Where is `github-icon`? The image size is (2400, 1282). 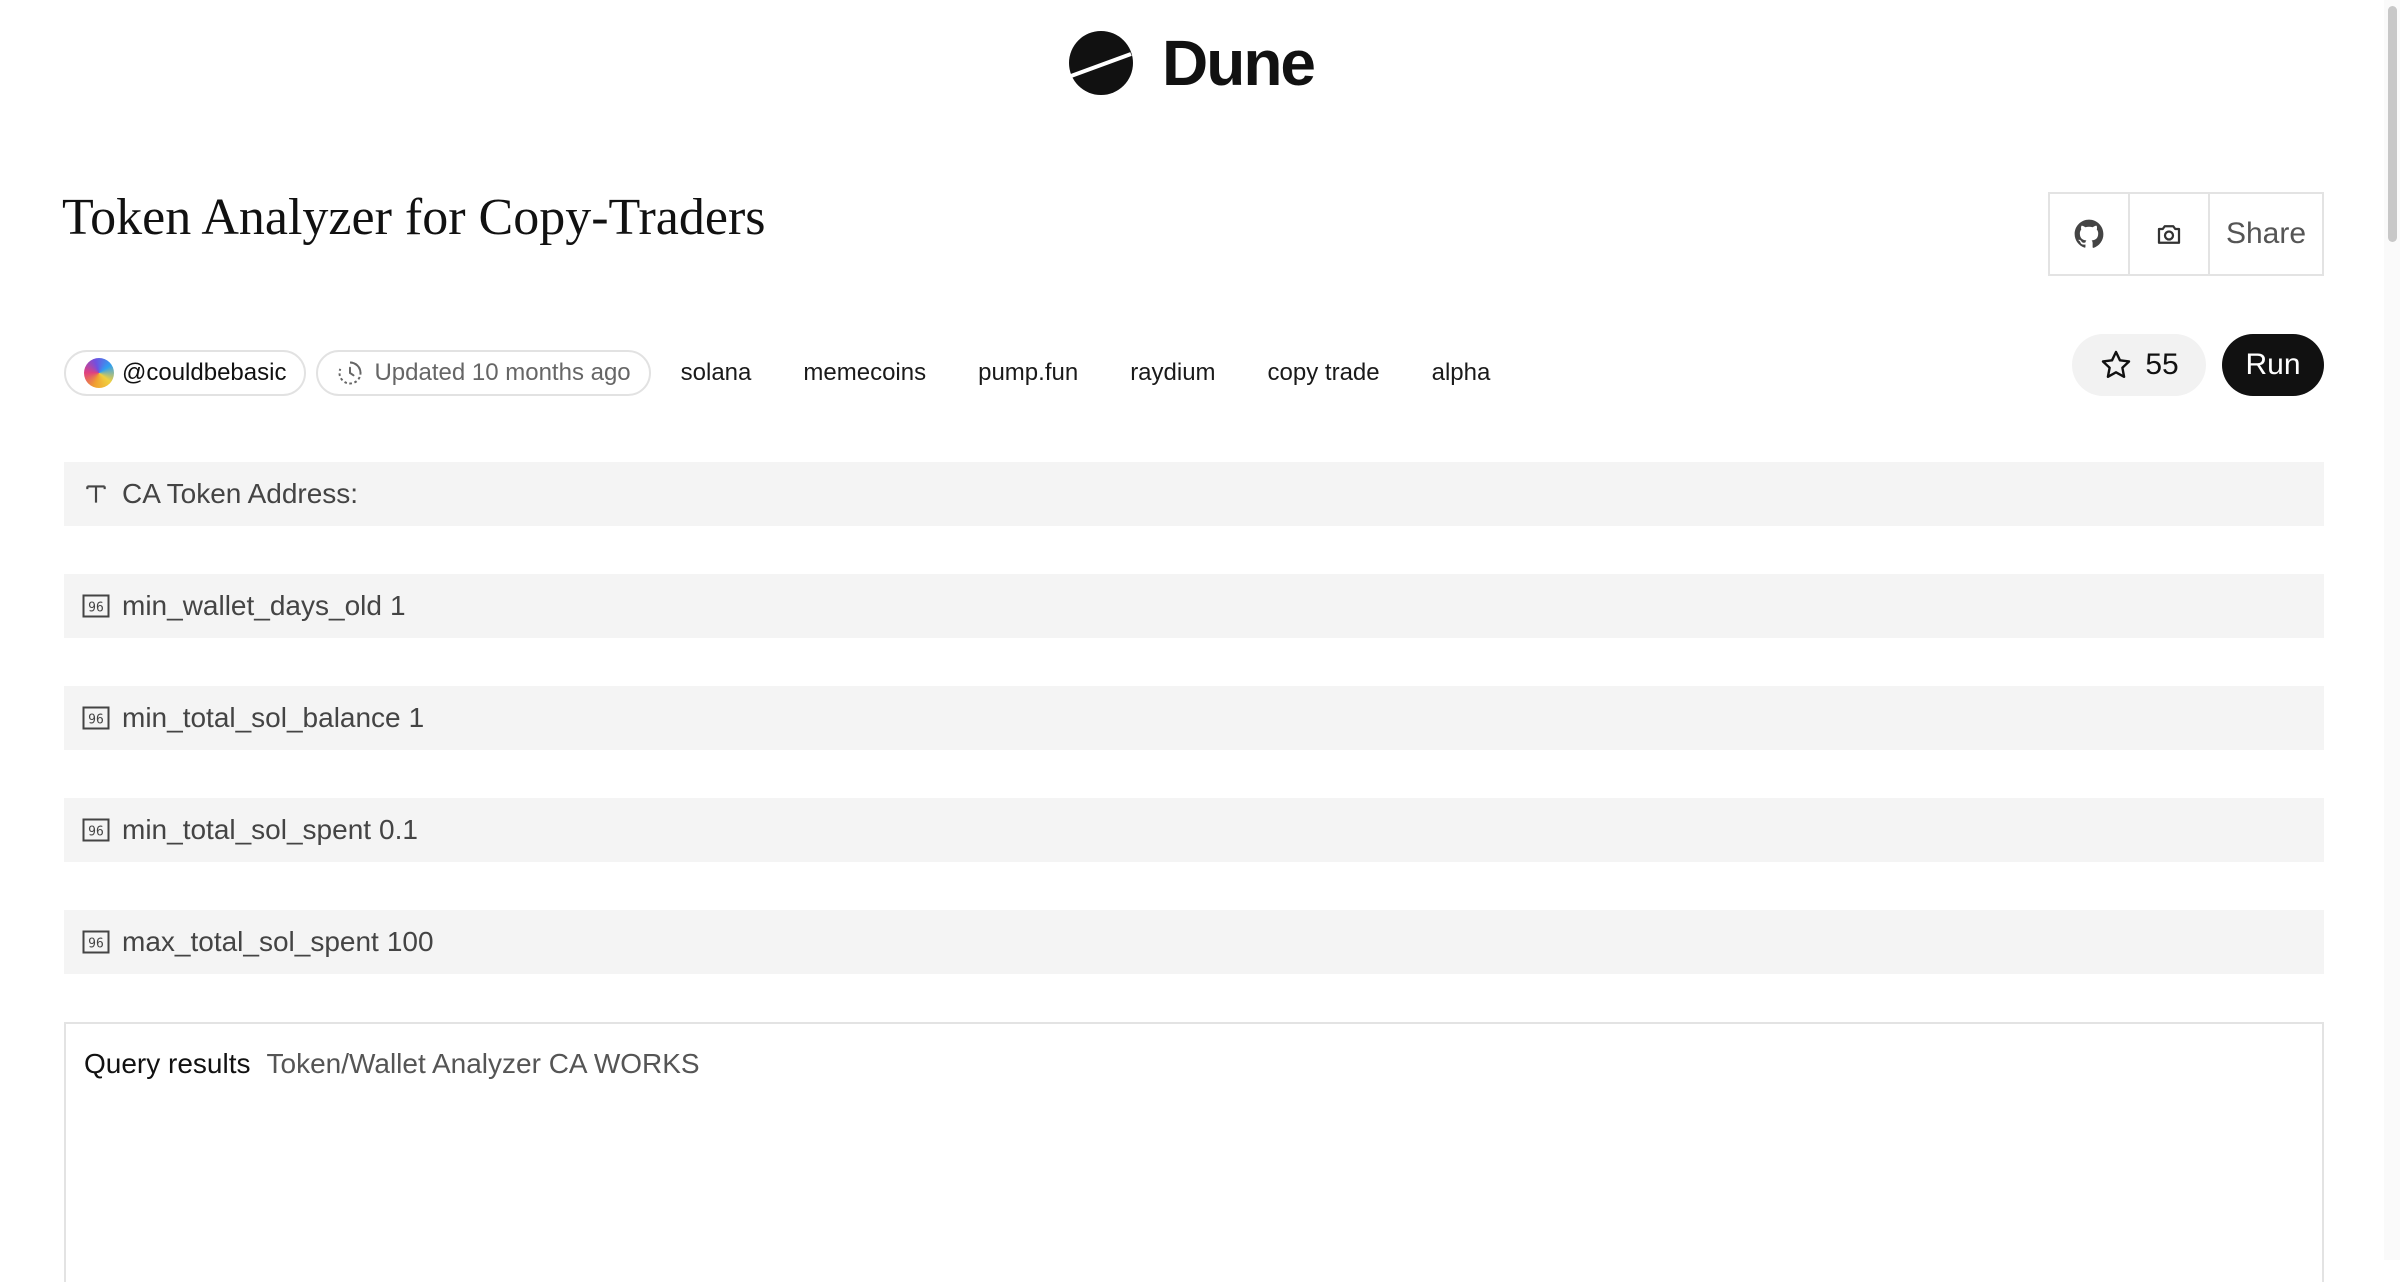
github-icon is located at coordinates (2089, 233).